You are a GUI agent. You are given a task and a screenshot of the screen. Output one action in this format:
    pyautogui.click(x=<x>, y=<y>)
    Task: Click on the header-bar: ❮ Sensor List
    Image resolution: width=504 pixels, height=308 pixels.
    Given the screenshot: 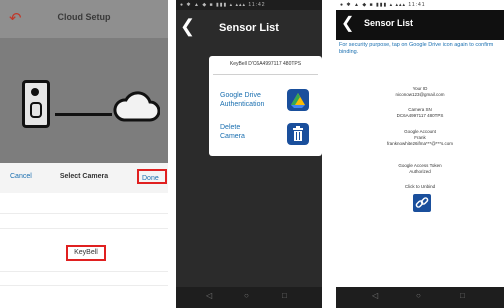 What is the action you would take?
    pyautogui.click(x=420, y=25)
    